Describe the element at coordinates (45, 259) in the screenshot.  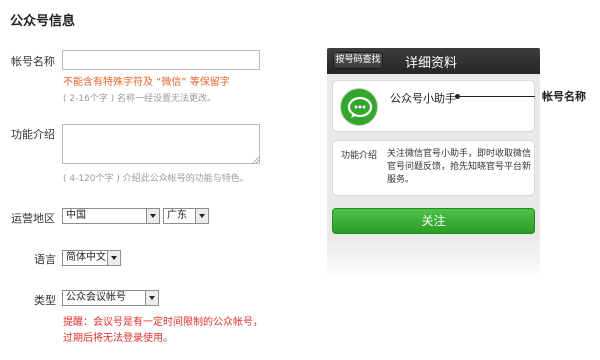
I see `language-label: 语言` at that location.